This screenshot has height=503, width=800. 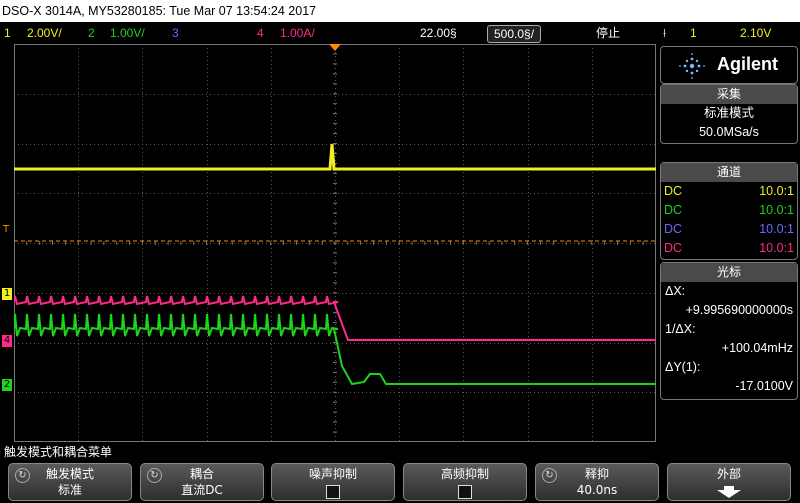 I want to click on delta-y-value: -17.0100V, so click(x=764, y=386).